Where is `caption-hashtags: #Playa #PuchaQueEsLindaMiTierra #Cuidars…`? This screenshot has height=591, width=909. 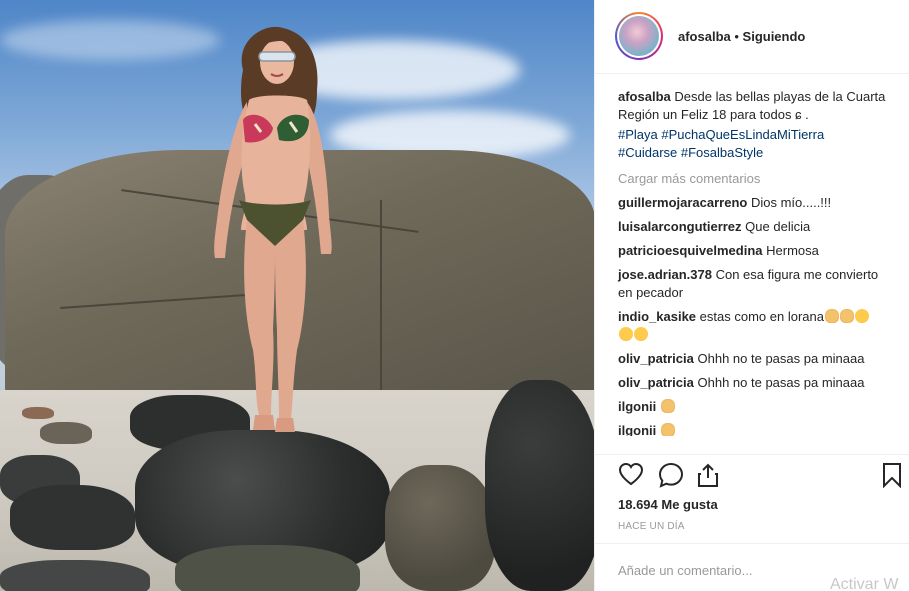
caption-hashtags: #Playa #PuchaQueEsLindaMiTierra #Cuidars… is located at coordinates (753, 144).